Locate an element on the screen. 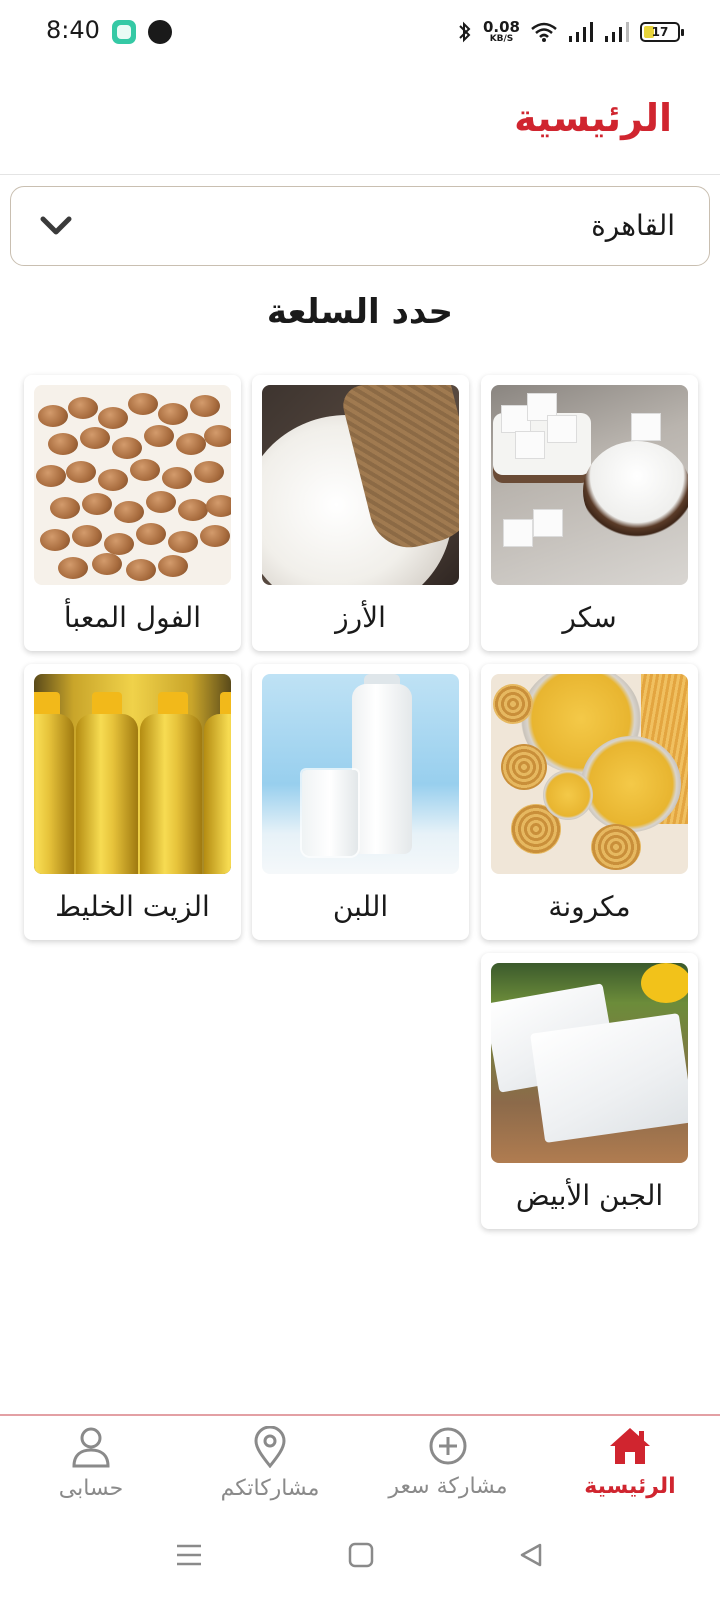  white-cheese-image is located at coordinates (589, 1063).